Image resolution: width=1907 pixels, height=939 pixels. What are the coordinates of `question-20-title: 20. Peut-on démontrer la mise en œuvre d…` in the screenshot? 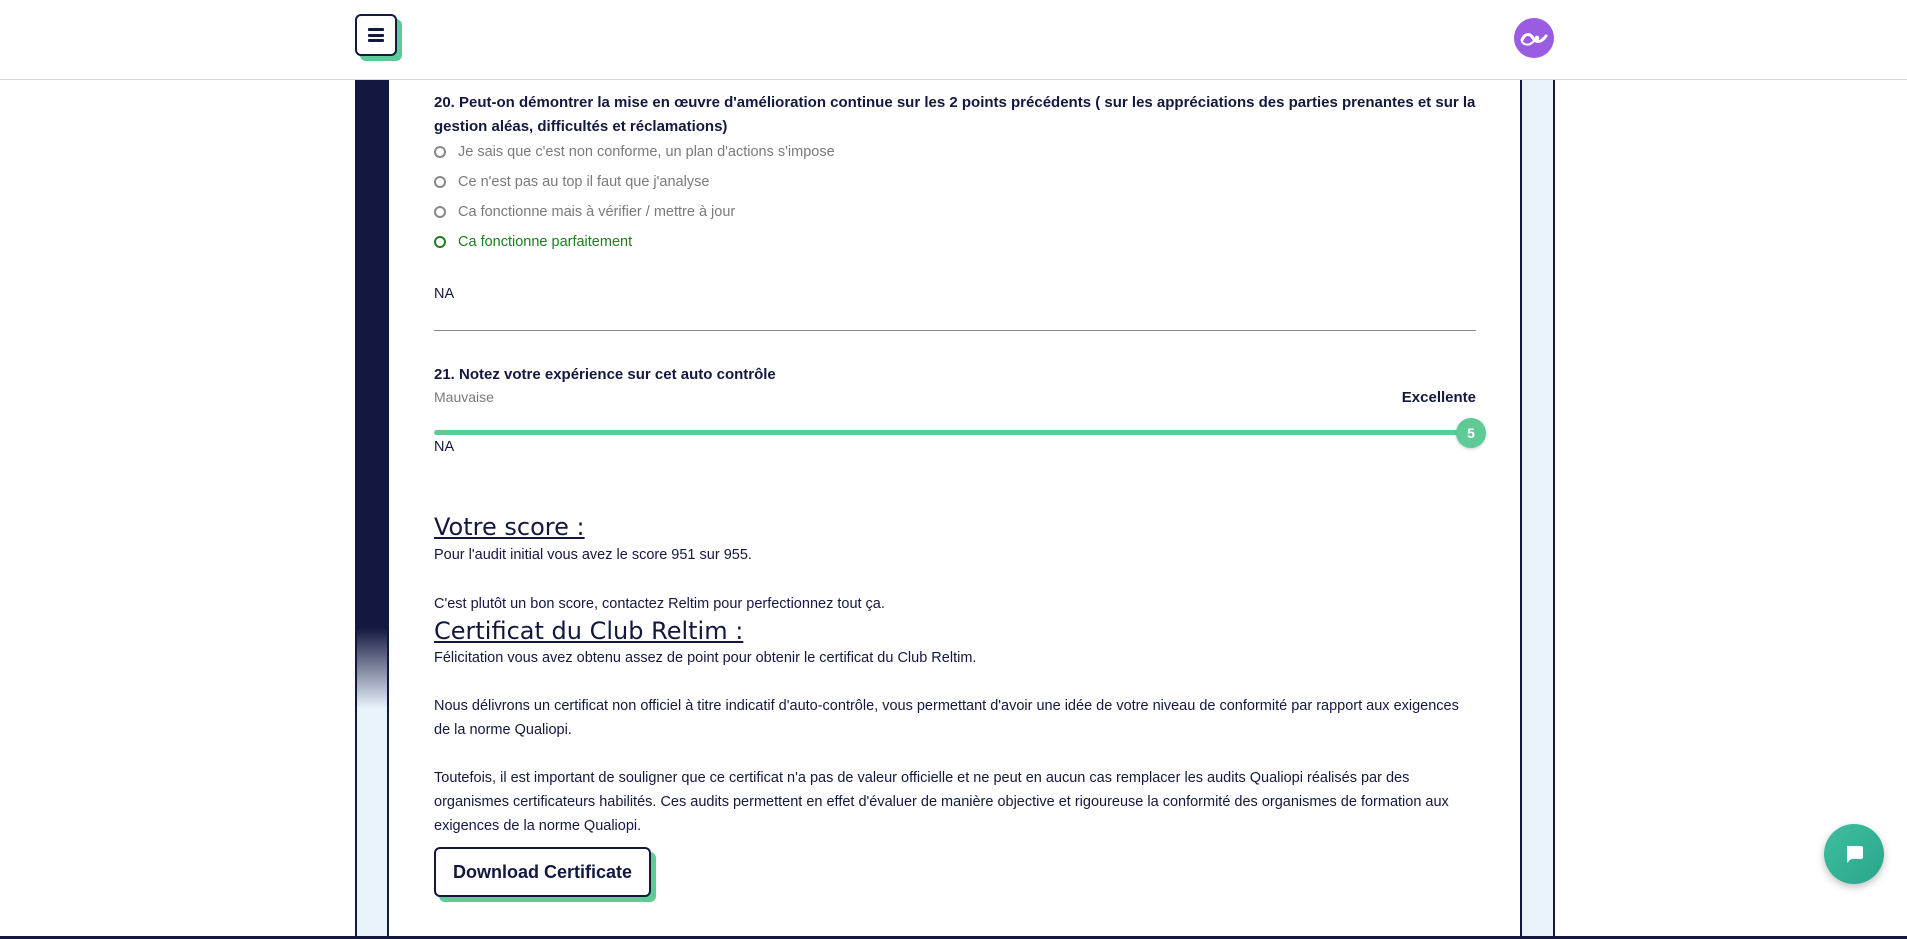 It's located at (955, 114).